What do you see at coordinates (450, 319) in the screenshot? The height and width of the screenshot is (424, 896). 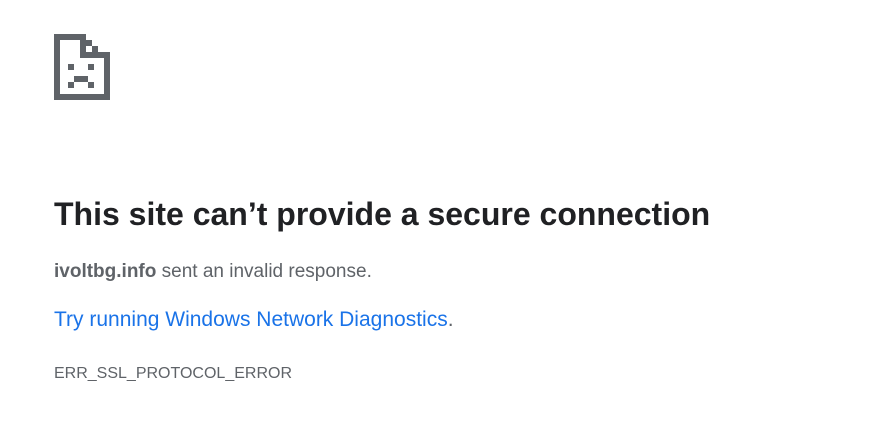 I see `diagnostics-period: .` at bounding box center [450, 319].